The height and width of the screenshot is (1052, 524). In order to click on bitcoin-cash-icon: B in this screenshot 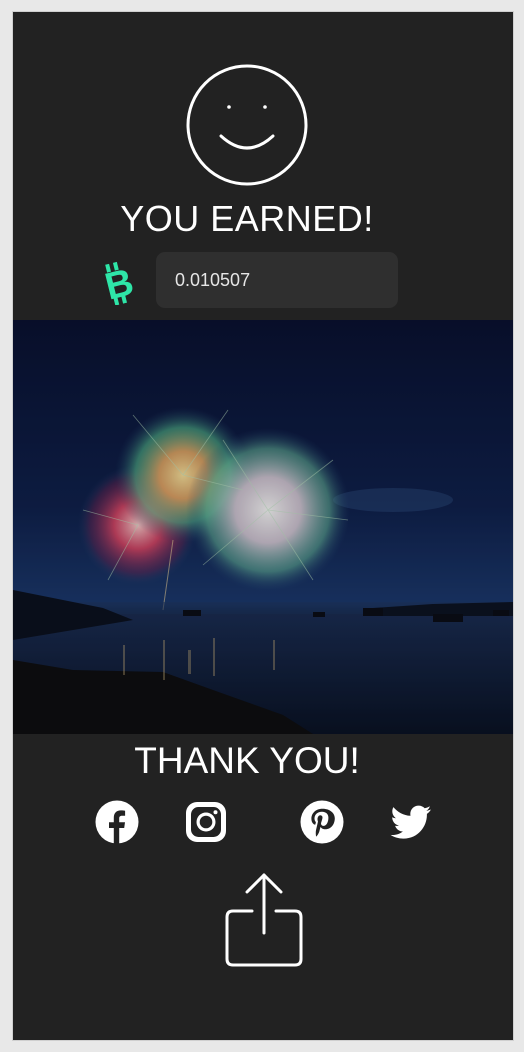, I will do `click(119, 283)`.